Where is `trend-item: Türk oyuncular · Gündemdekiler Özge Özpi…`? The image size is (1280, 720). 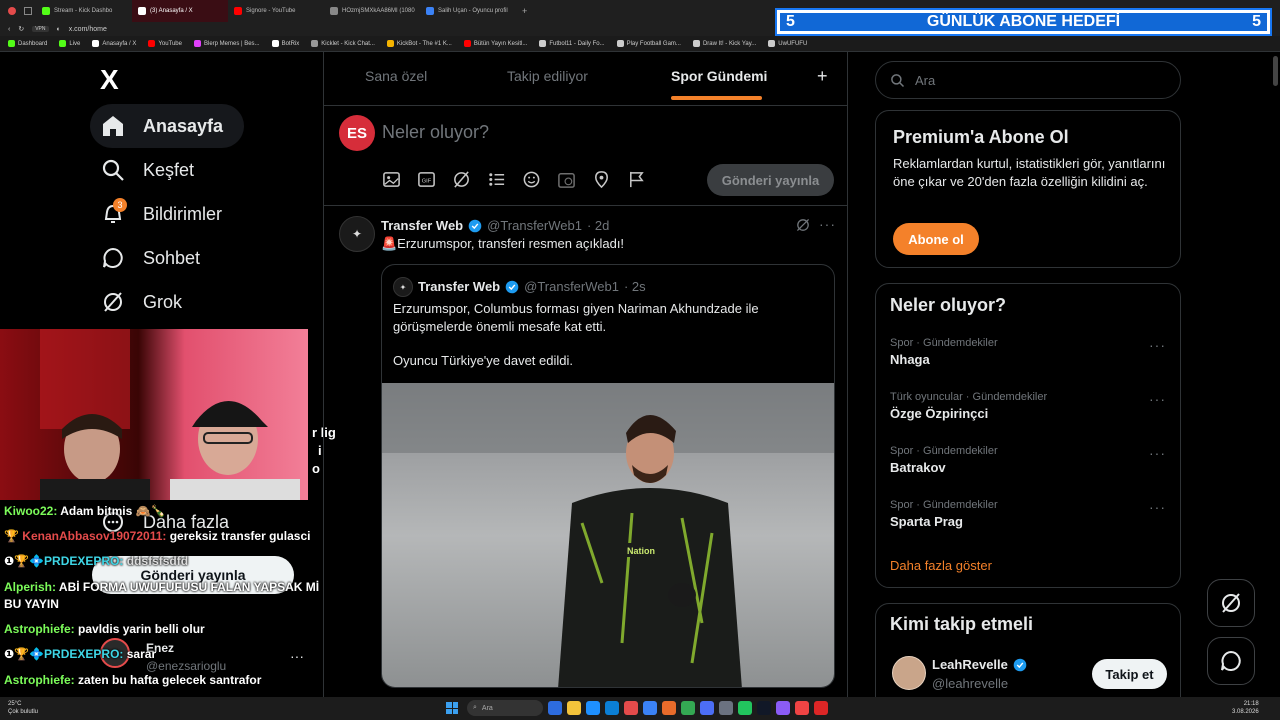
trend-item: Türk oyuncular · Gündemdekiler Özge Özpi… is located at coordinates (1035, 406).